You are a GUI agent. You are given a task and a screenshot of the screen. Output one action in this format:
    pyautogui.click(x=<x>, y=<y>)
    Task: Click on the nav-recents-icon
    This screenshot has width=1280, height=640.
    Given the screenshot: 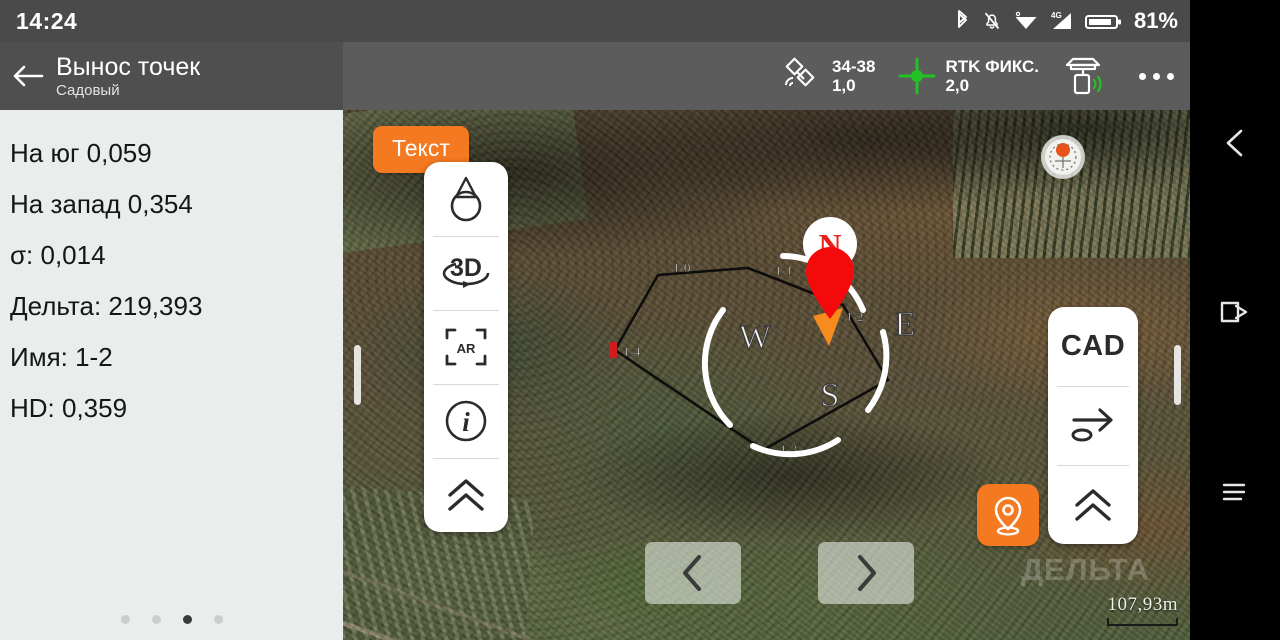 What is the action you would take?
    pyautogui.click(x=1234, y=492)
    